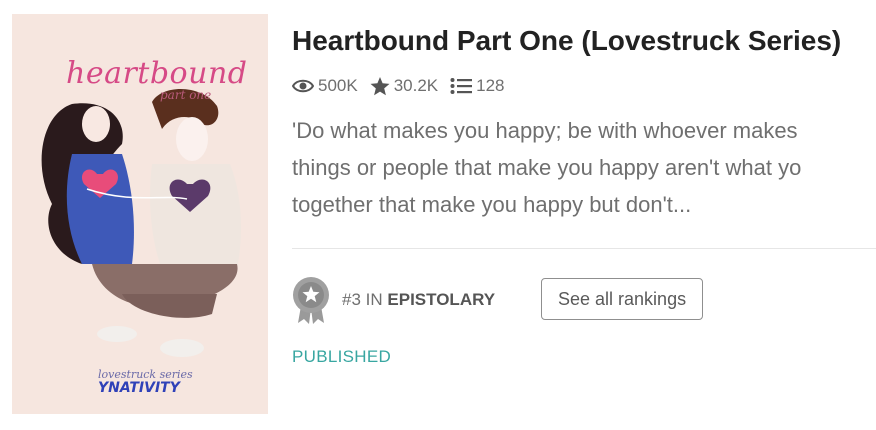 The image size is (876, 430). Describe the element at coordinates (416, 85) in the screenshot. I see `votes-count: 30.2K` at that location.